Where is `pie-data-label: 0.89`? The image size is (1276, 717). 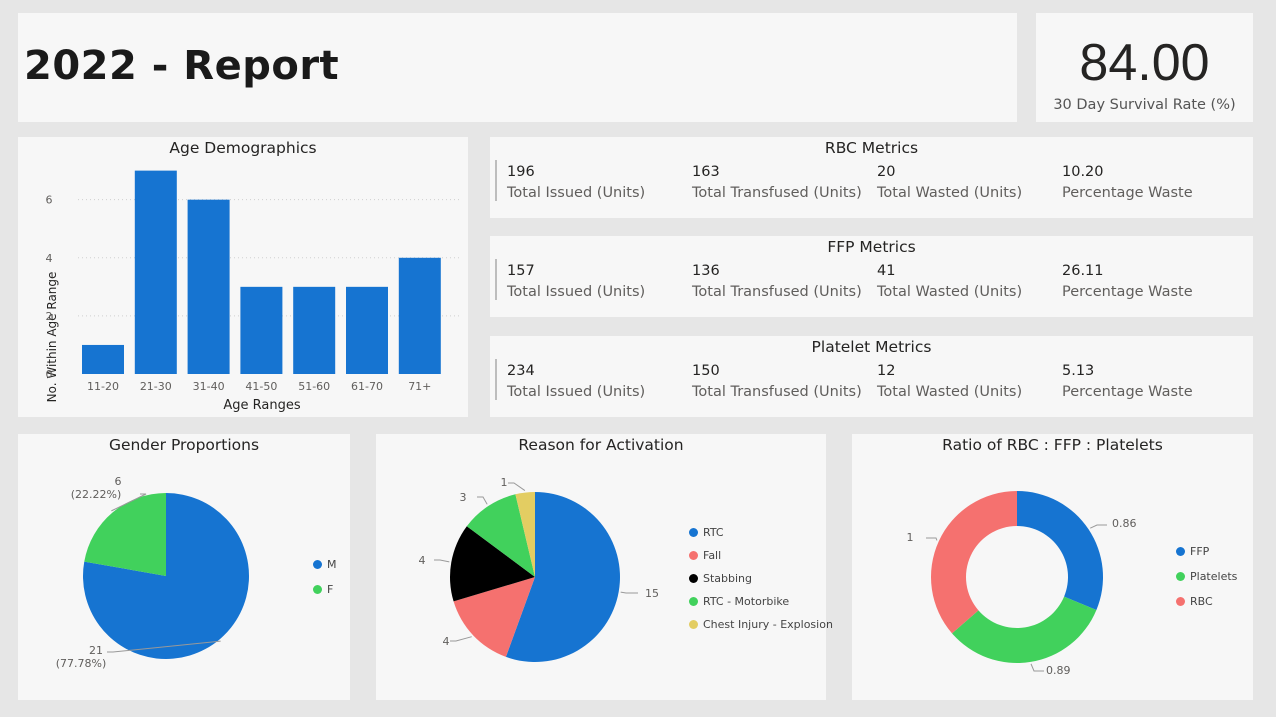 pie-data-label: 0.89 is located at coordinates (1058, 670).